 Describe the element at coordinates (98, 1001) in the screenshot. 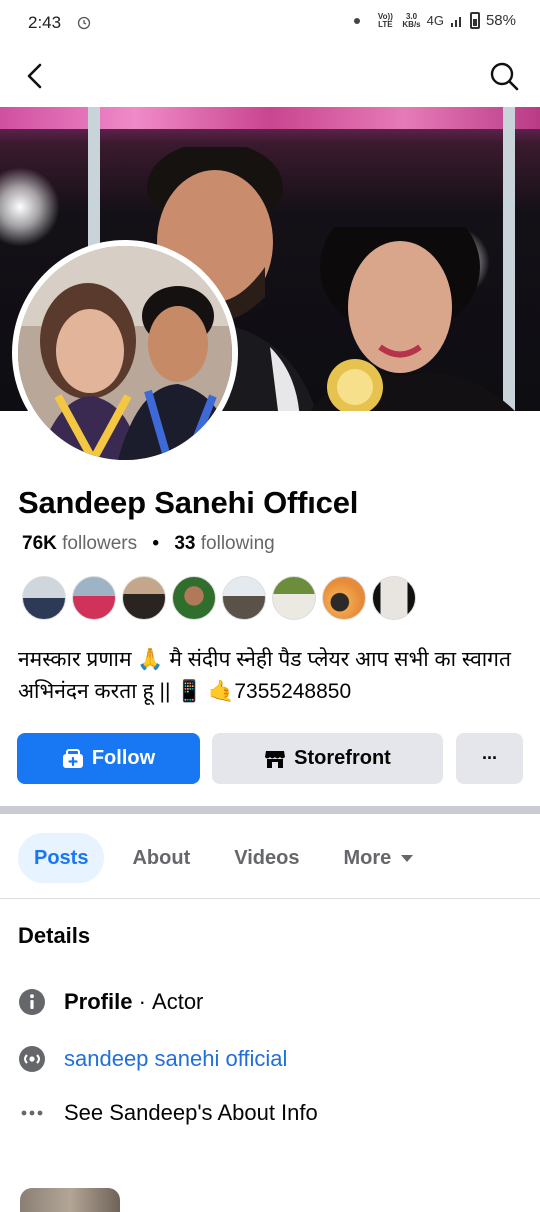

I see `detail-profile-label: Profile` at that location.